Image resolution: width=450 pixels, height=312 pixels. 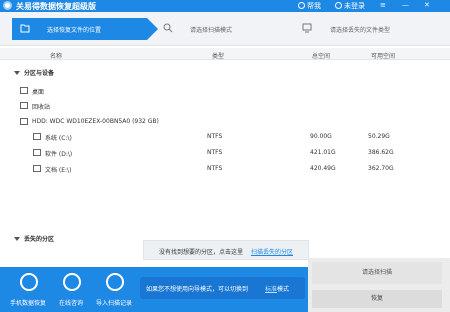 What do you see at coordinates (72, 282) in the screenshot?
I see `chat-icon` at bounding box center [72, 282].